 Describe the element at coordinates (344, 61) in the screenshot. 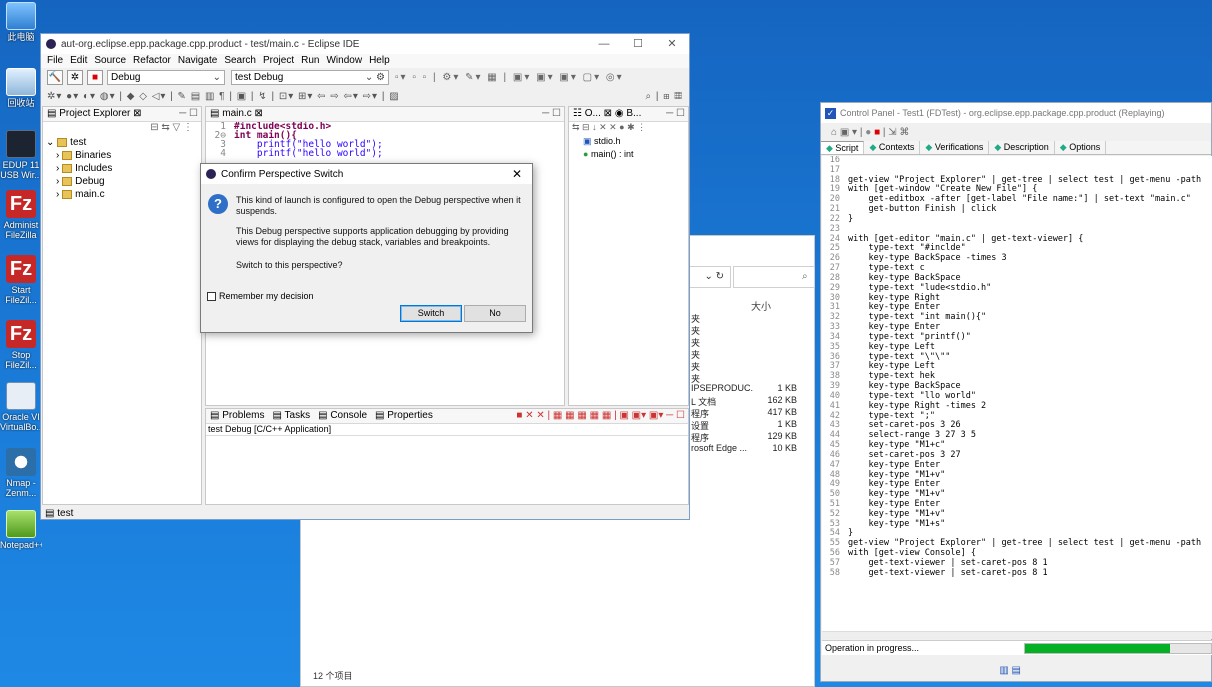

I see `menu-item-window: Window` at that location.